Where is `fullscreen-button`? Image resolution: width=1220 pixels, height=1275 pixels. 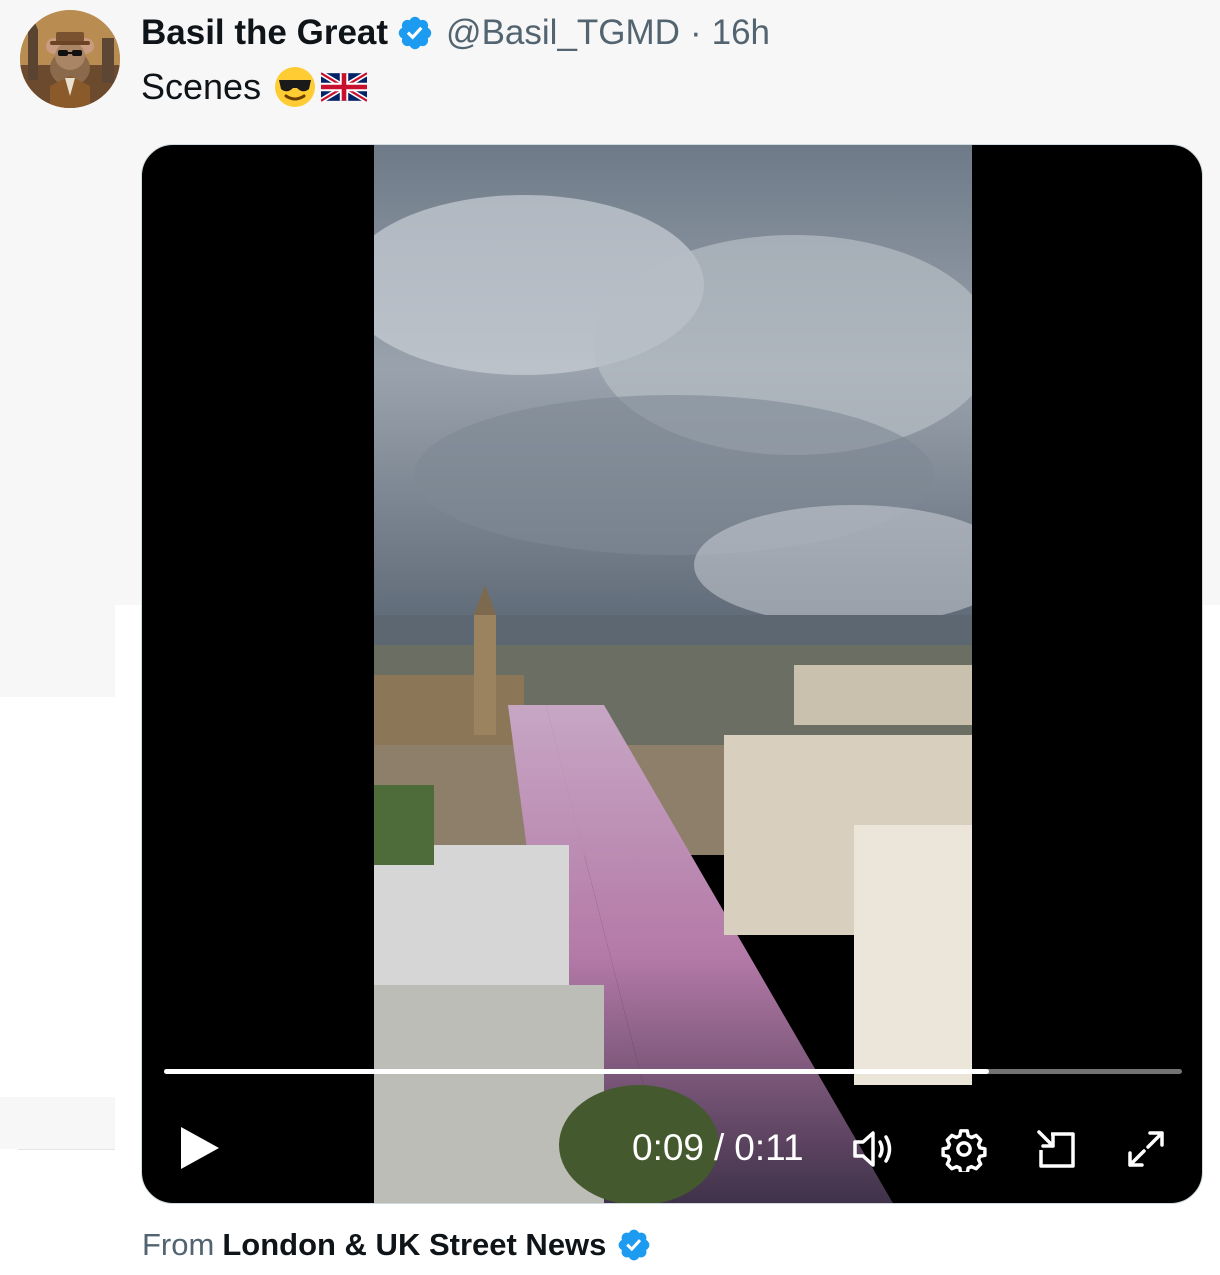
fullscreen-button is located at coordinates (1146, 1149).